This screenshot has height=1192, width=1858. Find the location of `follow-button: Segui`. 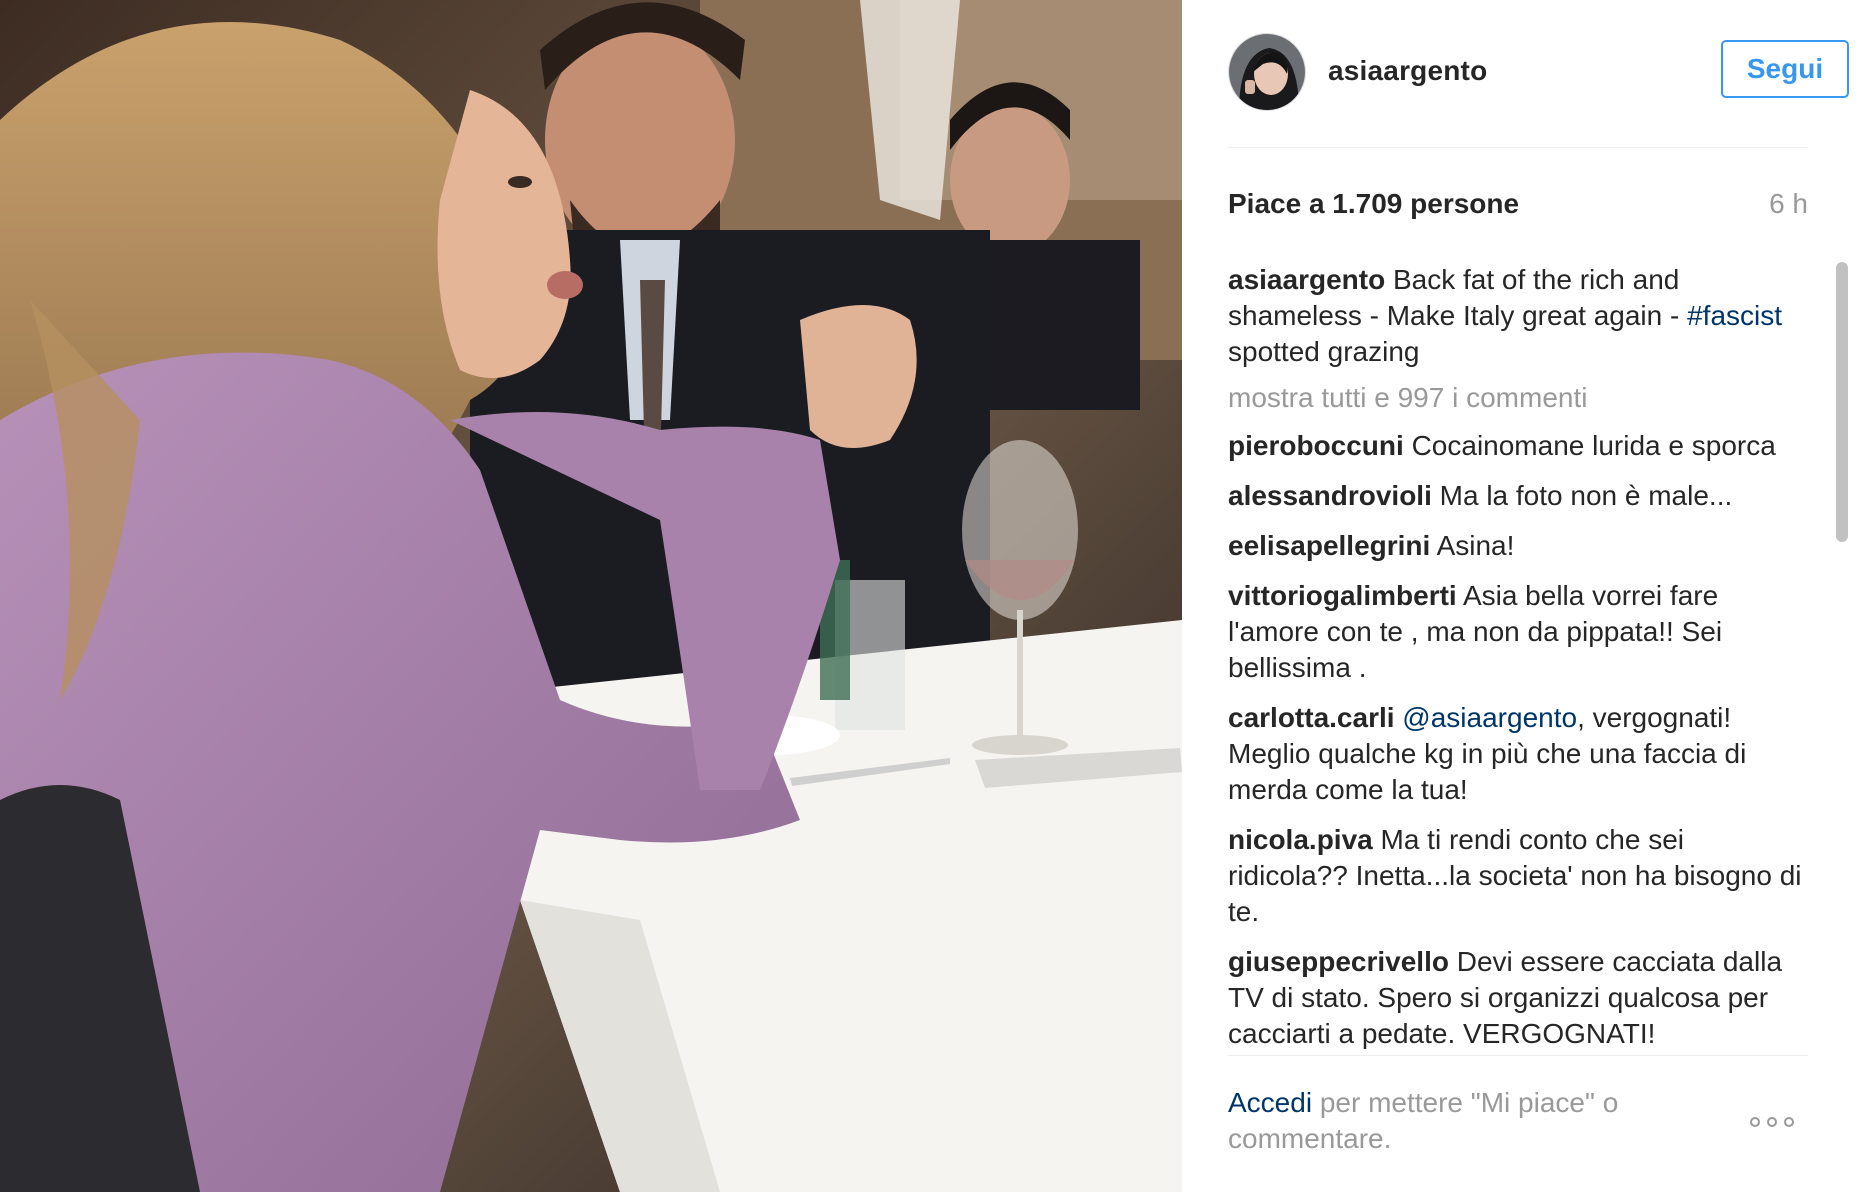

follow-button: Segui is located at coordinates (1785, 69).